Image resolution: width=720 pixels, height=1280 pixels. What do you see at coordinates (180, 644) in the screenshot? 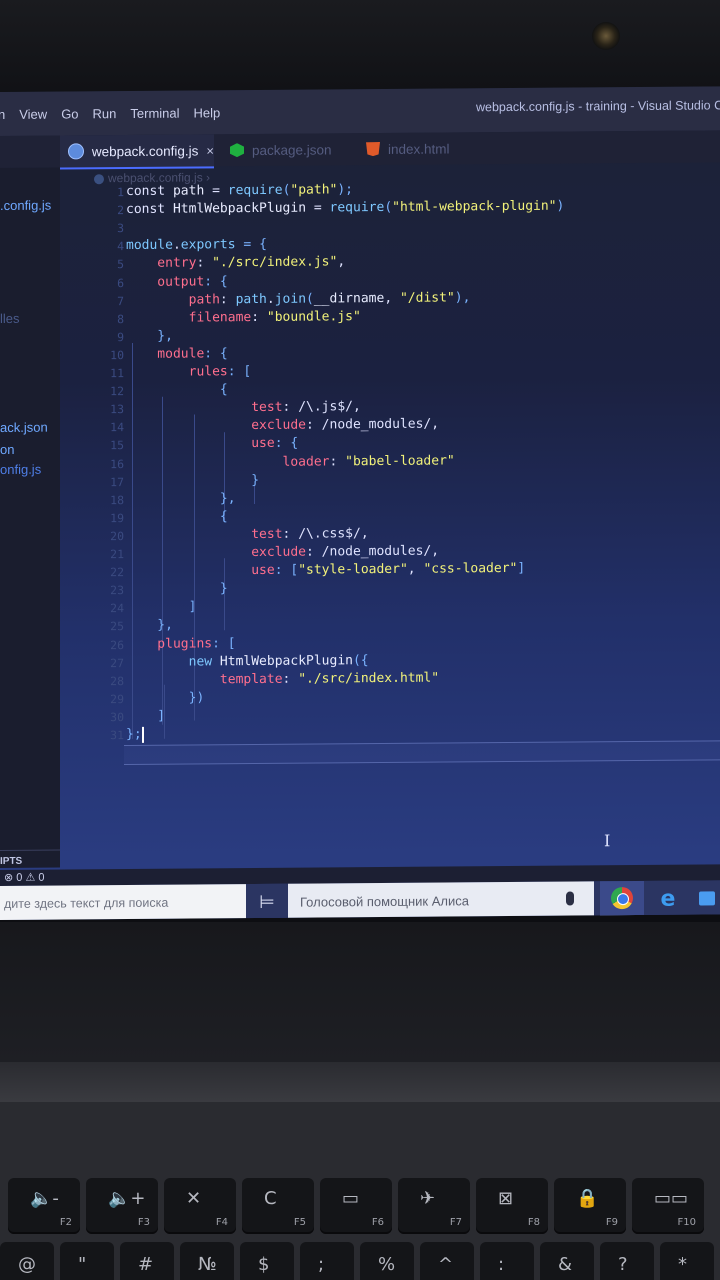
I see `code-text: plugins: [` at bounding box center [180, 644].